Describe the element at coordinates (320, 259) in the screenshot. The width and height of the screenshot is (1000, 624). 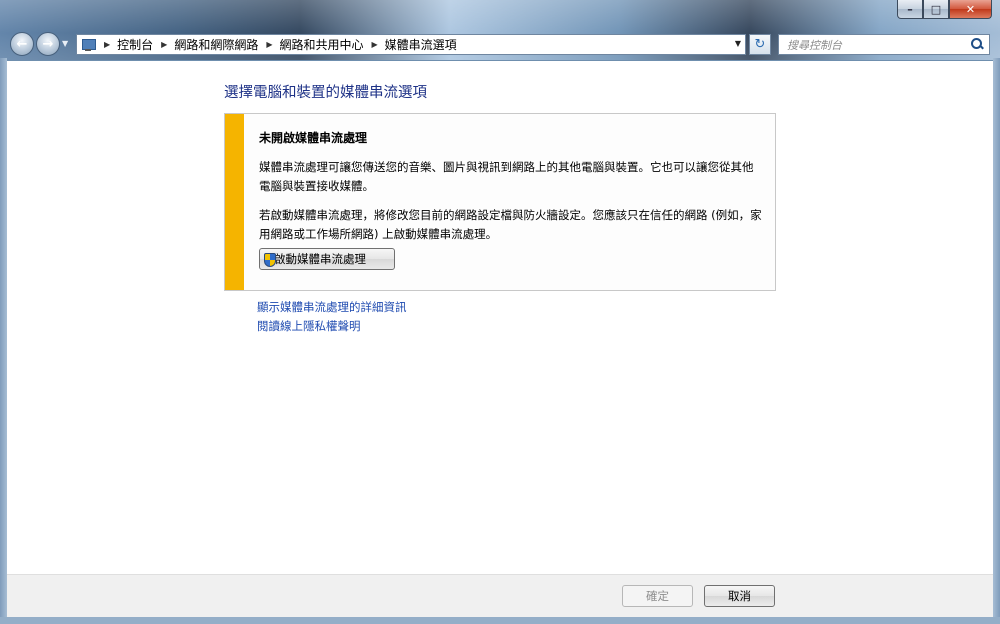
I see `enable-button-label: 啟動媒體串流處理` at that location.